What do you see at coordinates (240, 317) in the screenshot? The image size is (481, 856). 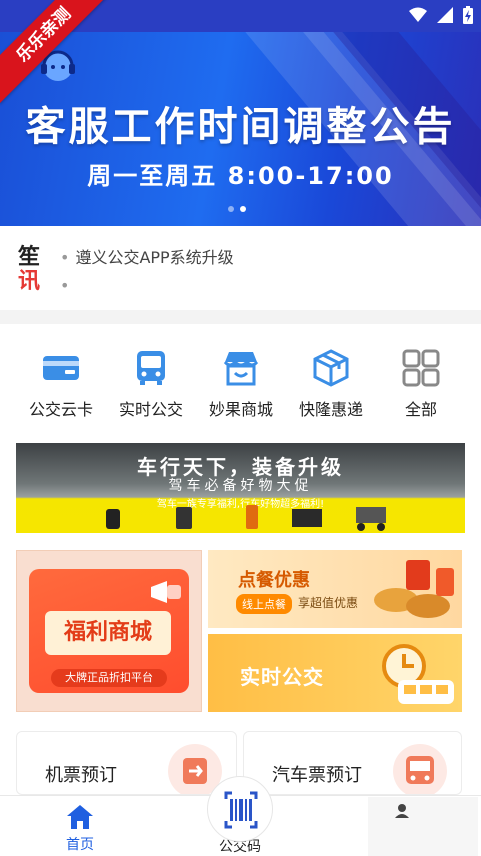 I see `section-divider` at bounding box center [240, 317].